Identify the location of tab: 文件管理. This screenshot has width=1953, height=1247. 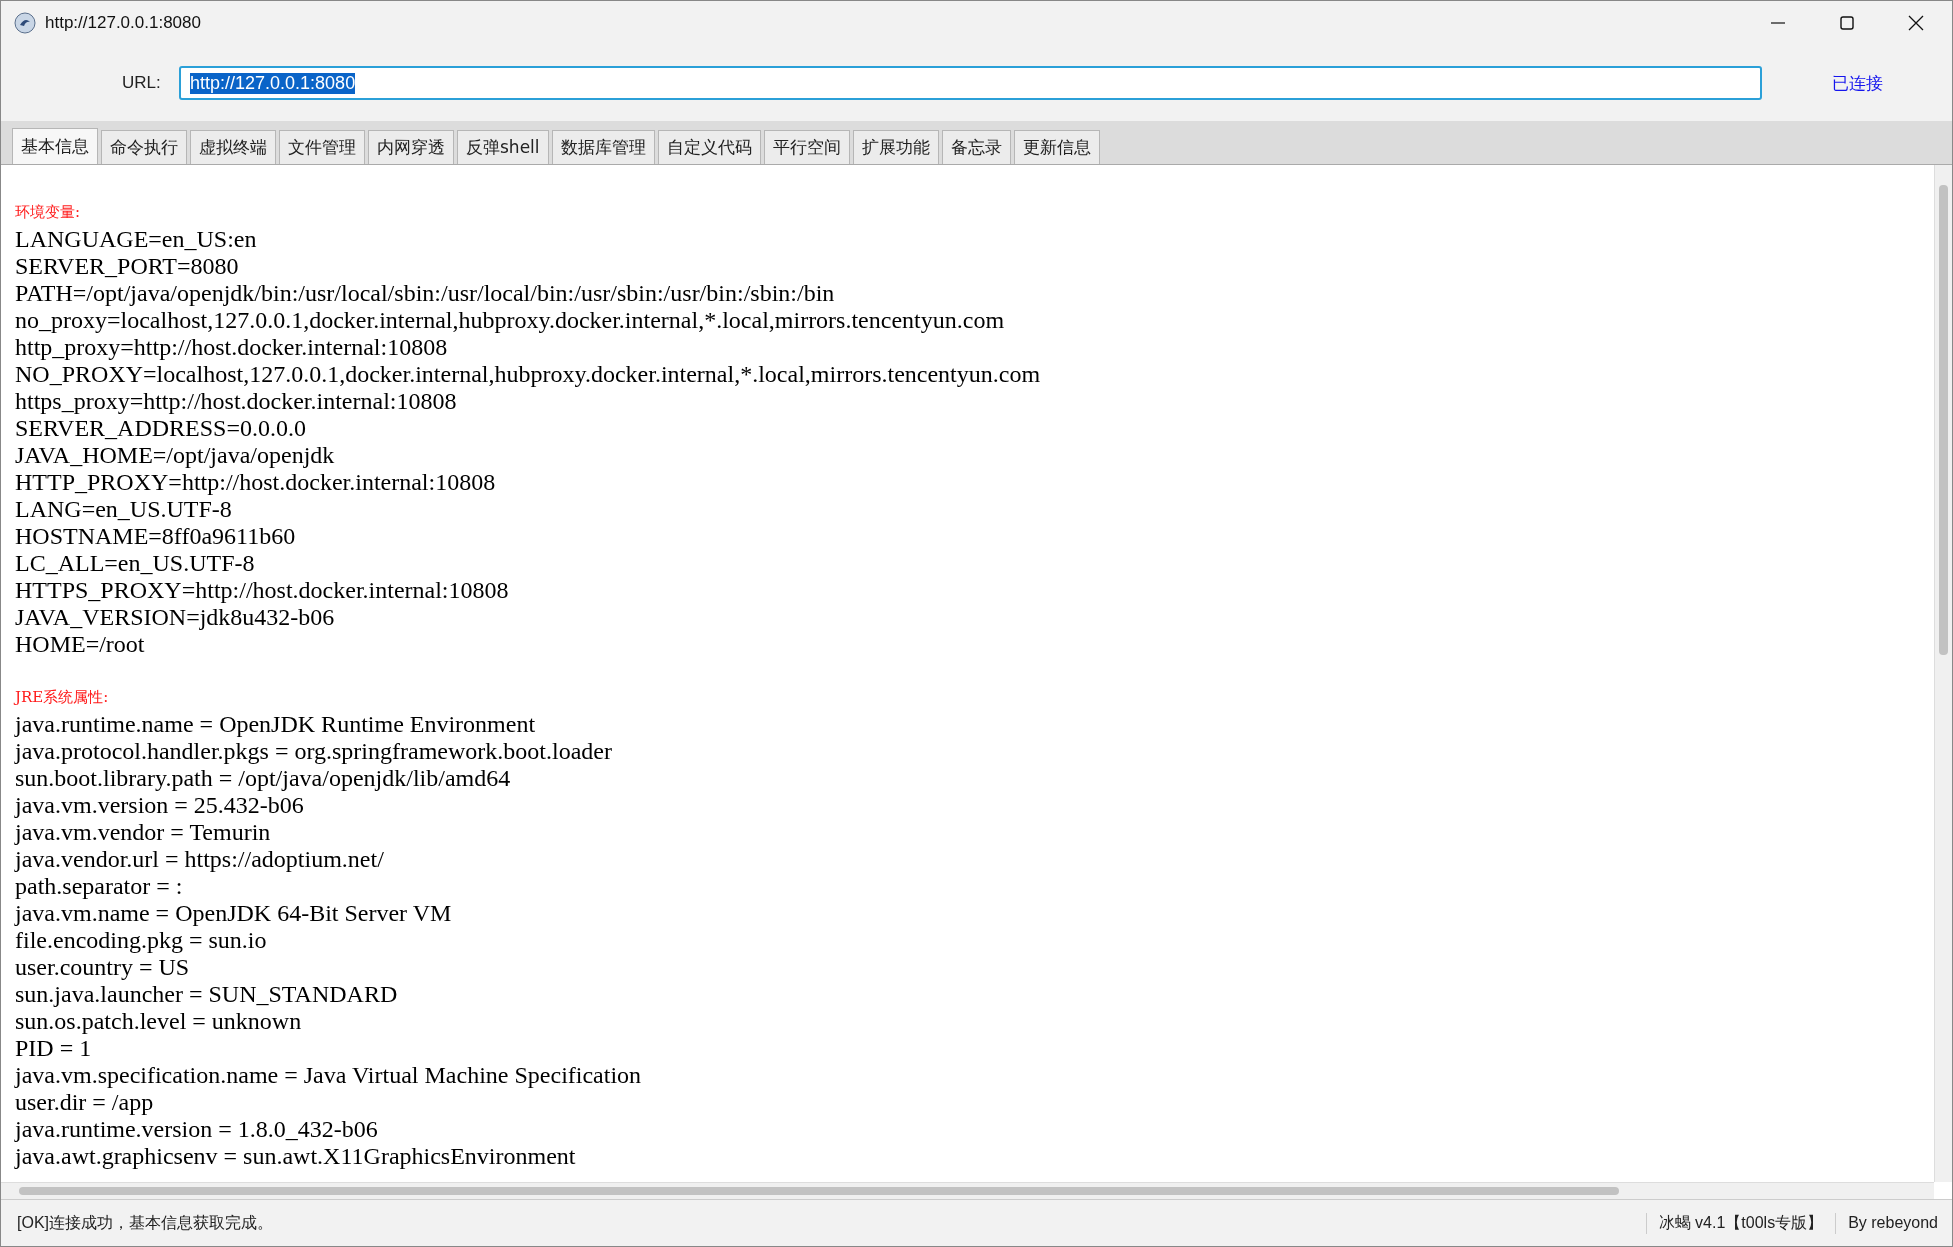
(322, 147).